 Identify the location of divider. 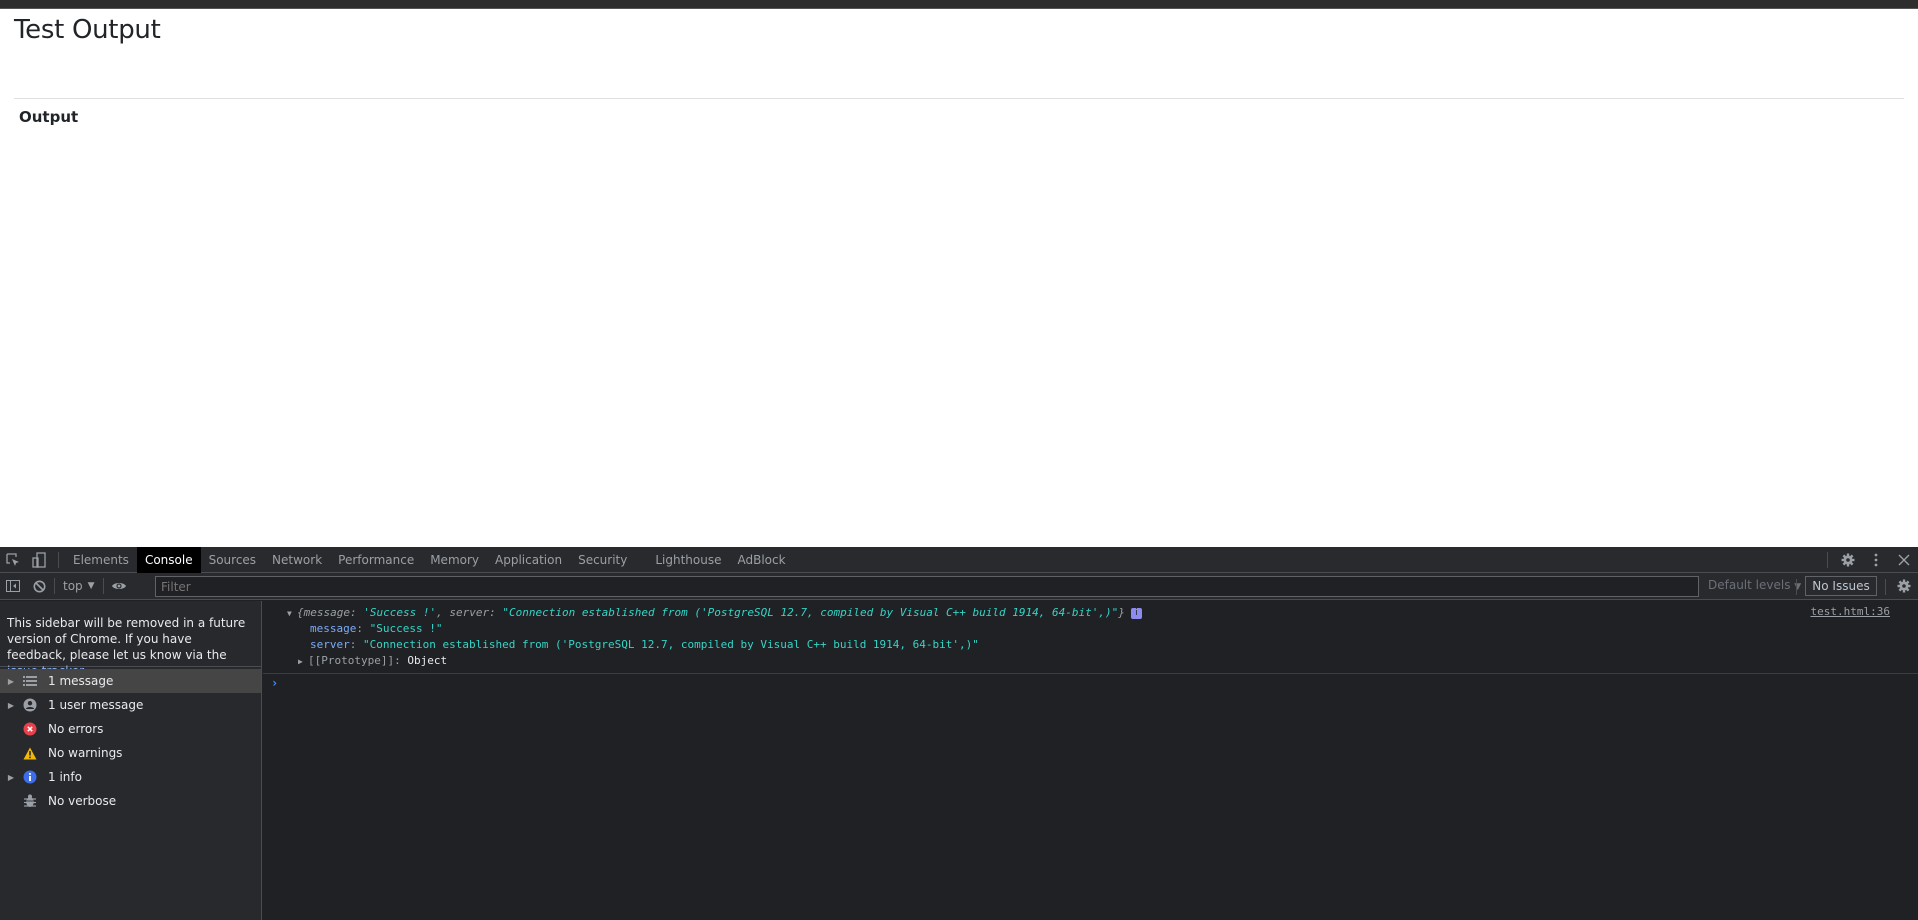
(959, 98).